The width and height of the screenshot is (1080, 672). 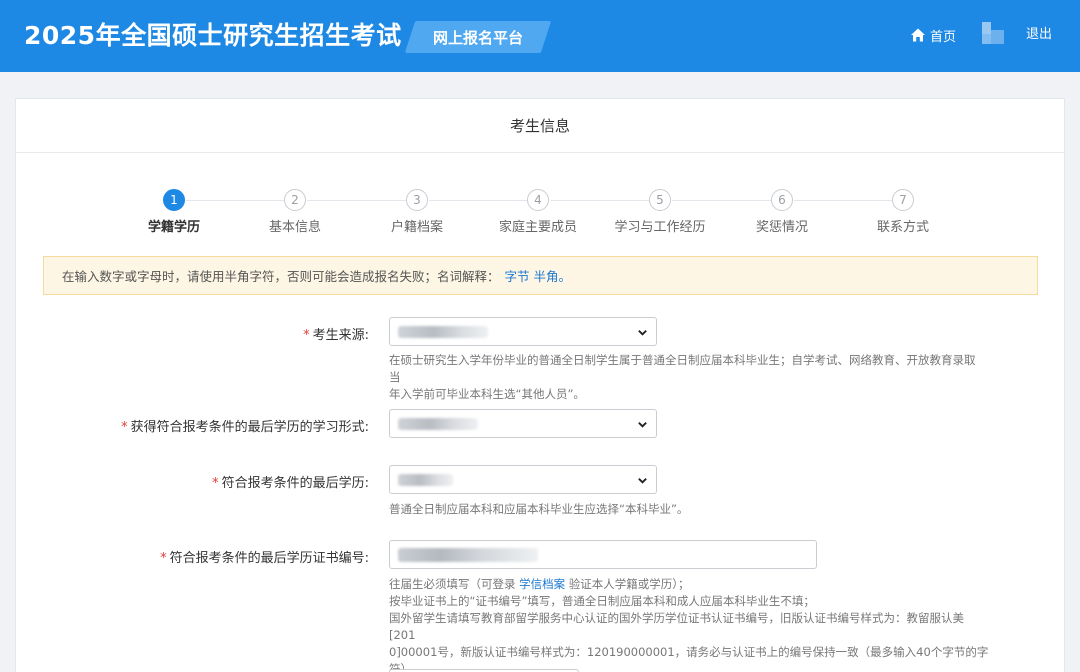 I want to click on last-degree-select, so click(x=523, y=479).